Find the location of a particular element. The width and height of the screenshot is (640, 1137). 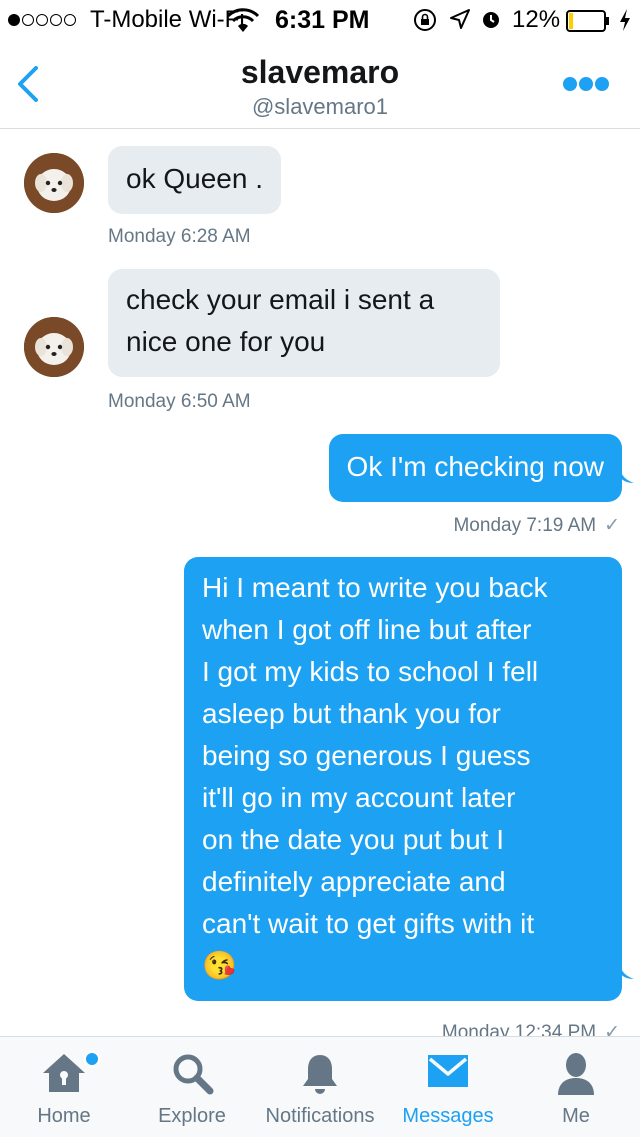

tab-label: Messages is located at coordinates (448, 1116).